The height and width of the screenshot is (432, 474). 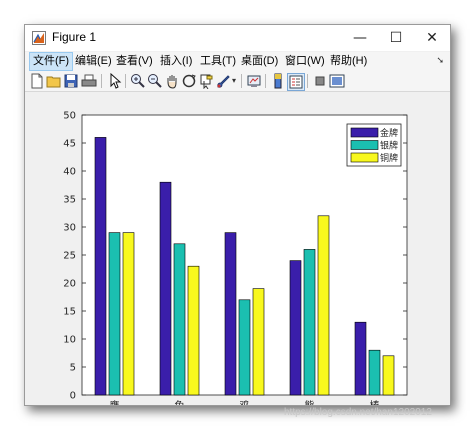 I want to click on maximize-button: ☐, so click(x=396, y=38).